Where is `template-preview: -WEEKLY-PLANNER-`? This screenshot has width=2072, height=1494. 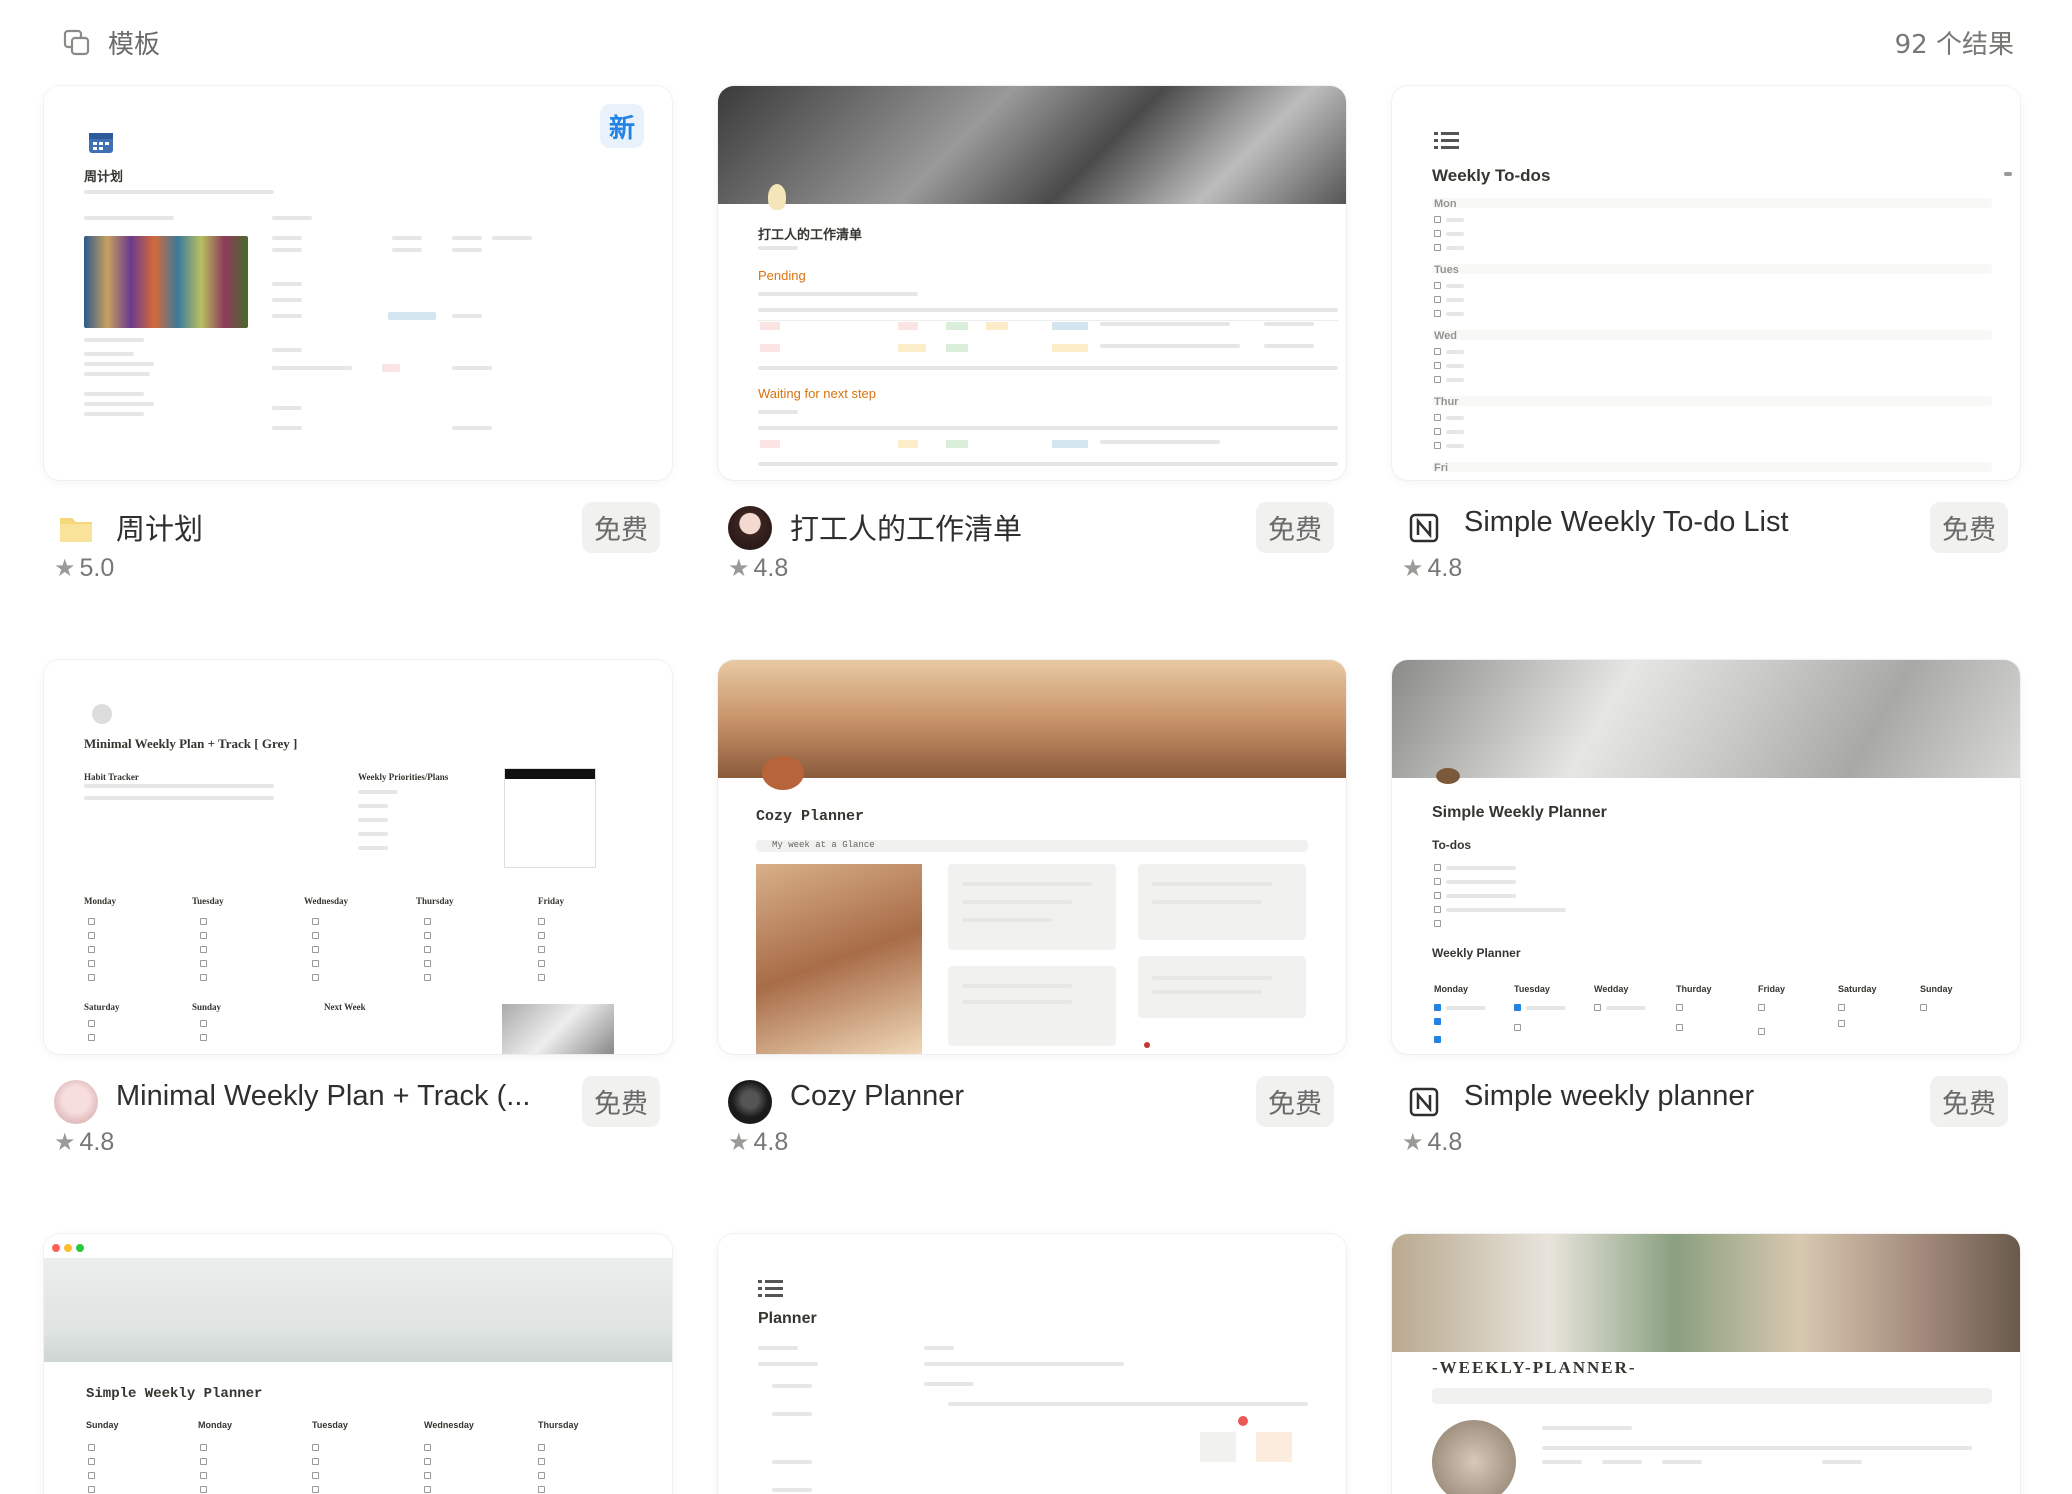 template-preview: -WEEKLY-PLANNER- is located at coordinates (1706, 1364).